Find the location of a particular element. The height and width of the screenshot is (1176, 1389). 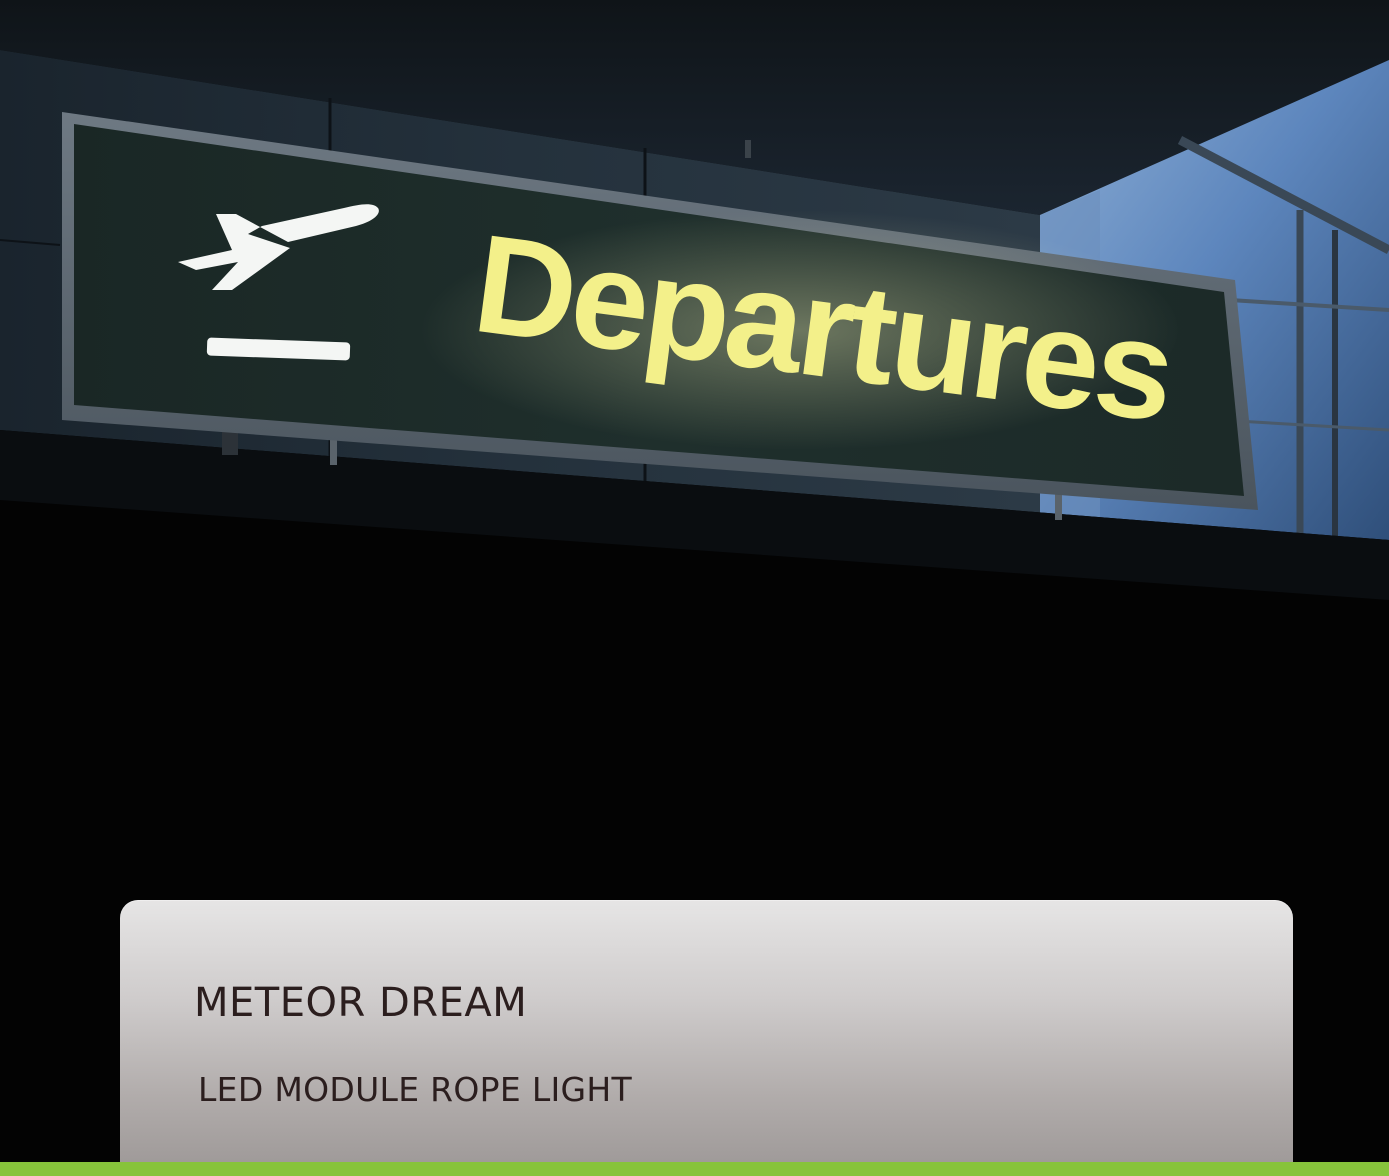

product-title: METEOR DREAM is located at coordinates (361, 1003).